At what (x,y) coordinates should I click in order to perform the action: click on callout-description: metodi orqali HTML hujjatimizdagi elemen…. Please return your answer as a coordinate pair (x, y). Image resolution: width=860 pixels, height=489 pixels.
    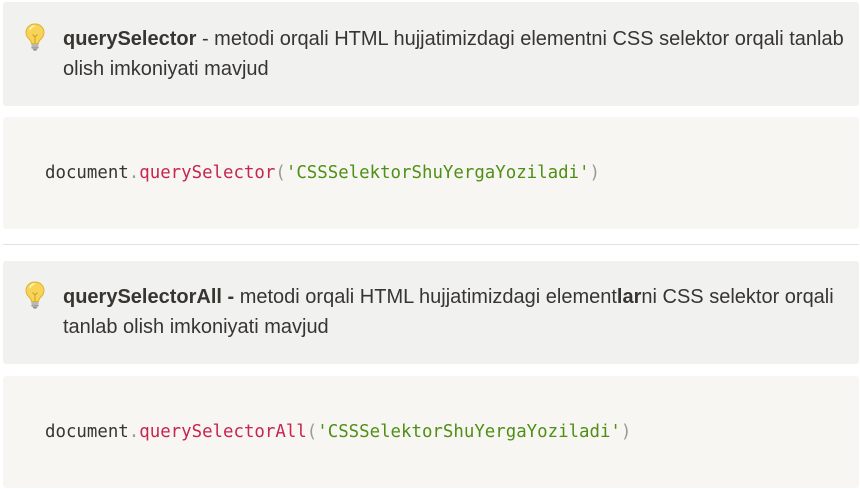
    Looking at the image, I should click on (428, 297).